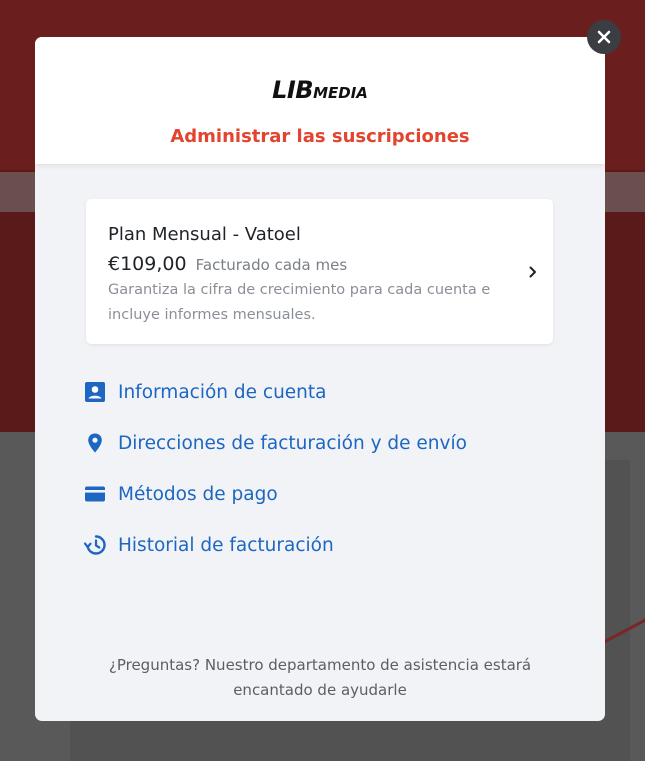 This screenshot has height=761, width=645. I want to click on plan-price-row: €109,00 Facturado cada mes, so click(227, 264).